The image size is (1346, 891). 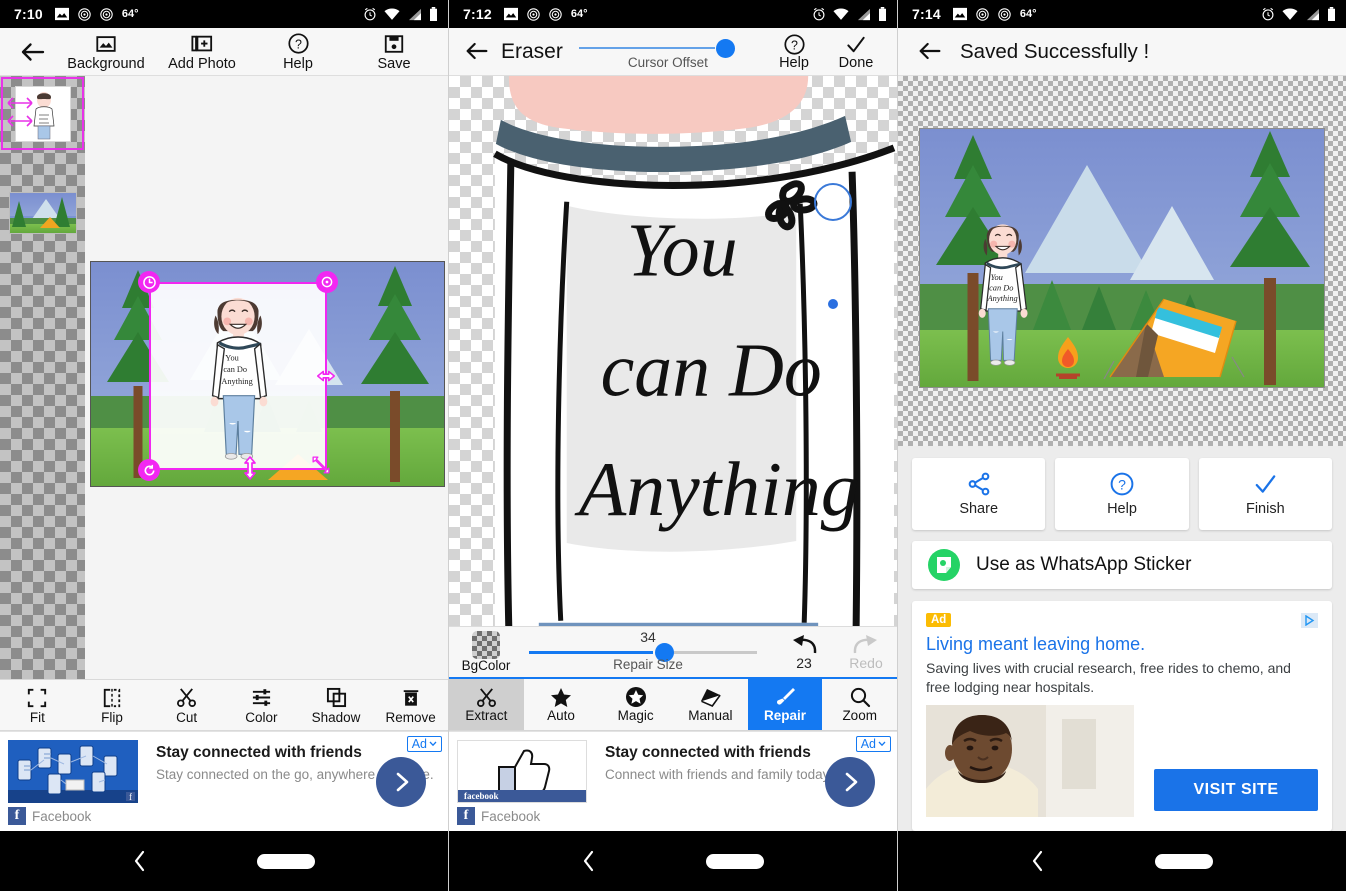 I want to click on mode-auto-label: Auto, so click(x=561, y=715).